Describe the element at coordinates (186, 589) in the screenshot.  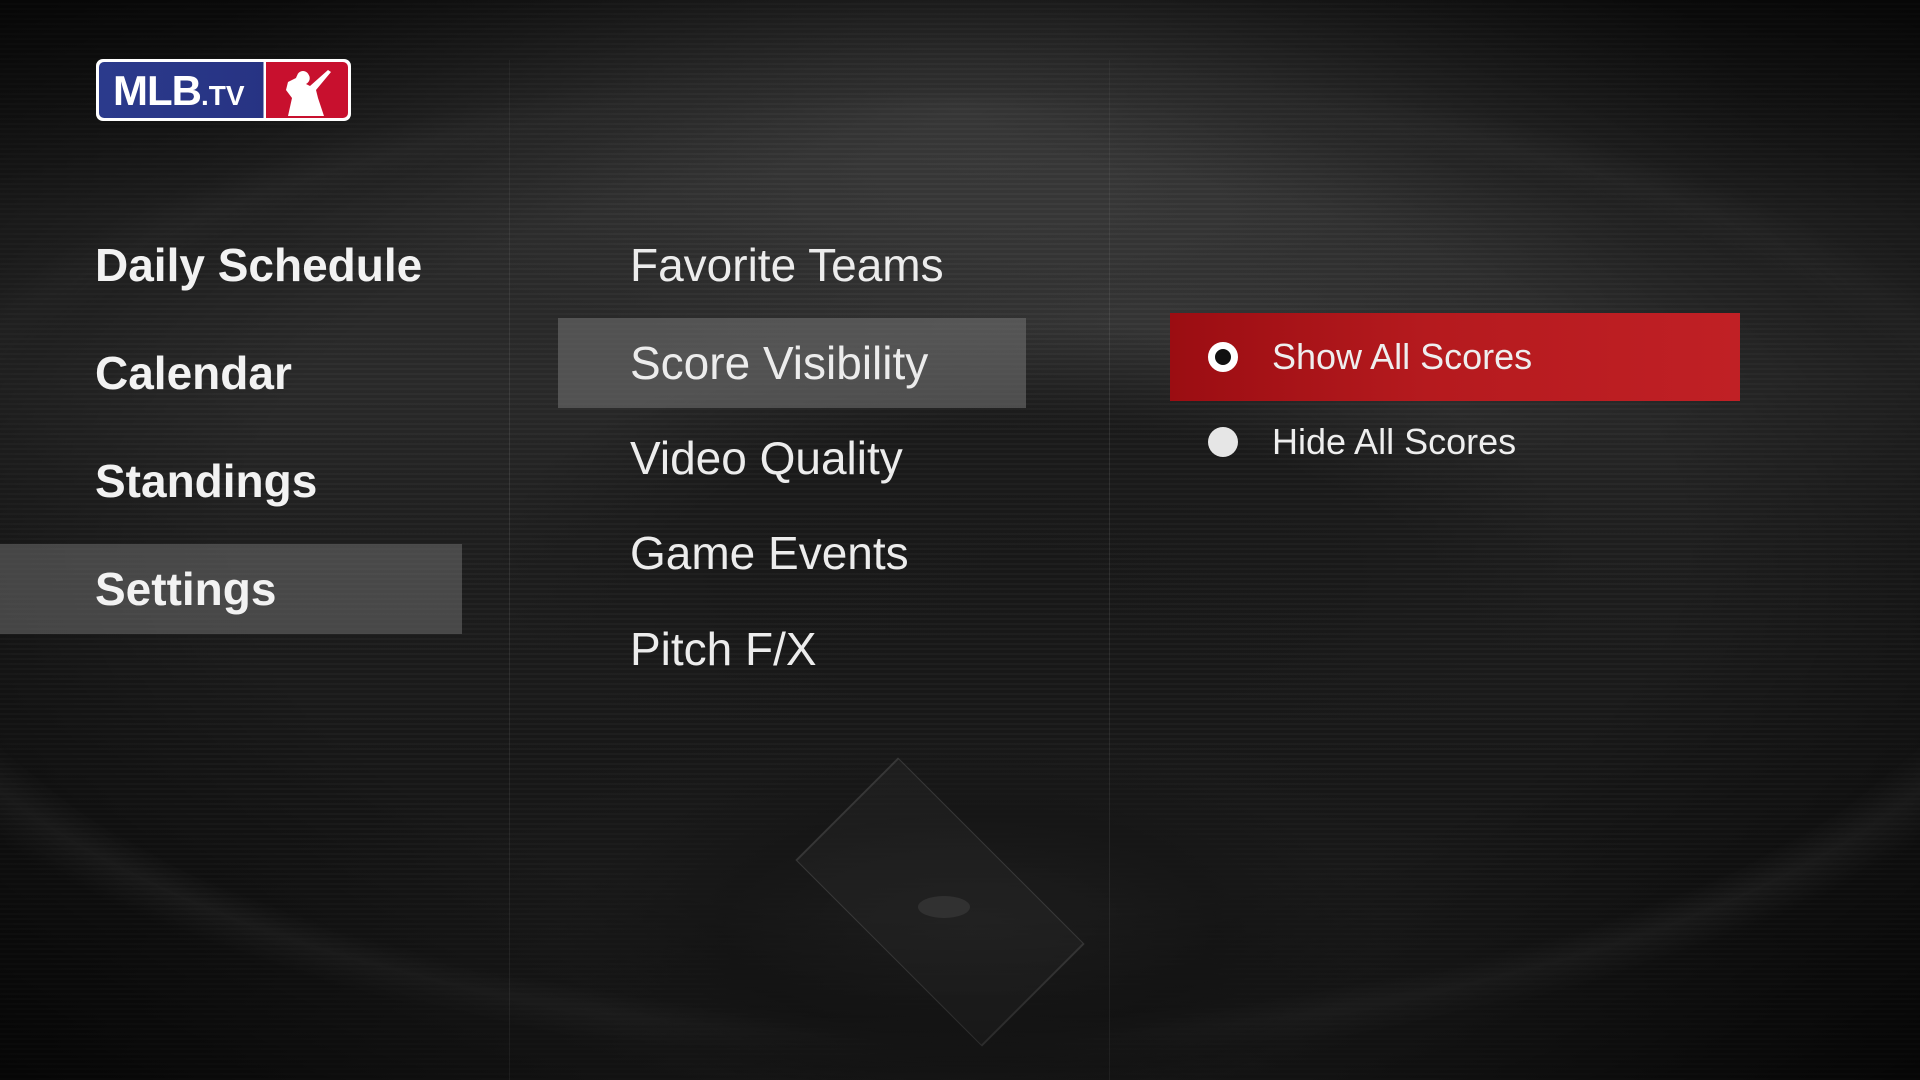
I see `nav-item-label: Settings` at that location.